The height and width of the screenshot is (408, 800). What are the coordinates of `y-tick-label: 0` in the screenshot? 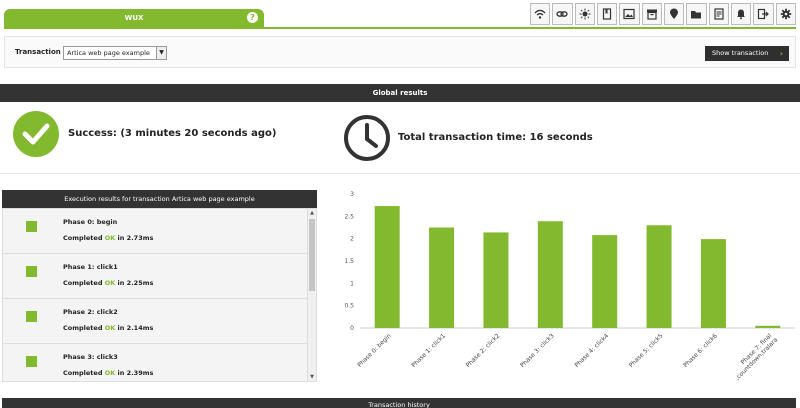 It's located at (352, 328).